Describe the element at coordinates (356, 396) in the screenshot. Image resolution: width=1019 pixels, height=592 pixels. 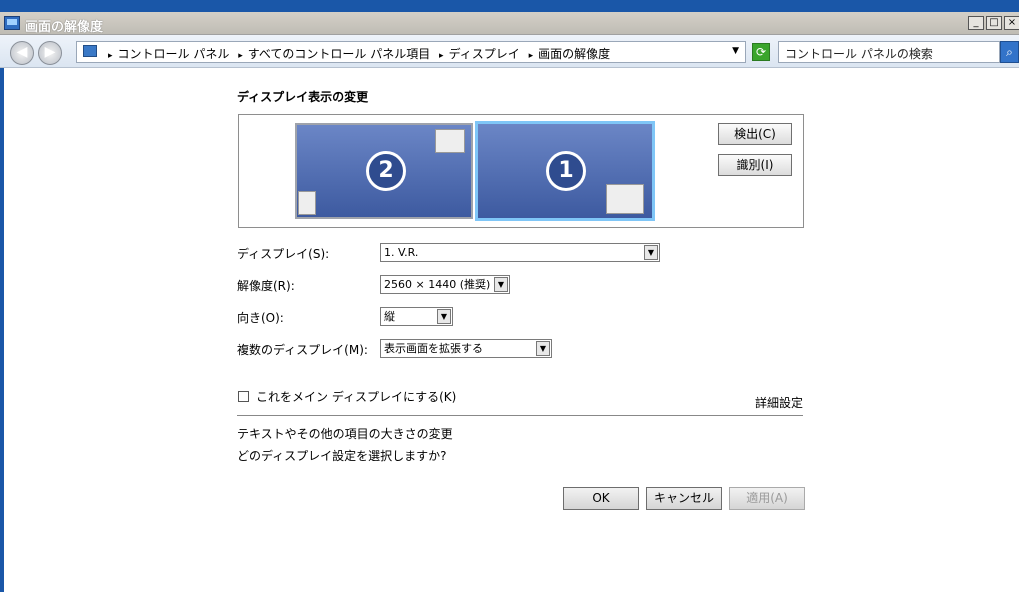
I see `main-display-label: これをメイン ディスプレイにする(K)` at that location.